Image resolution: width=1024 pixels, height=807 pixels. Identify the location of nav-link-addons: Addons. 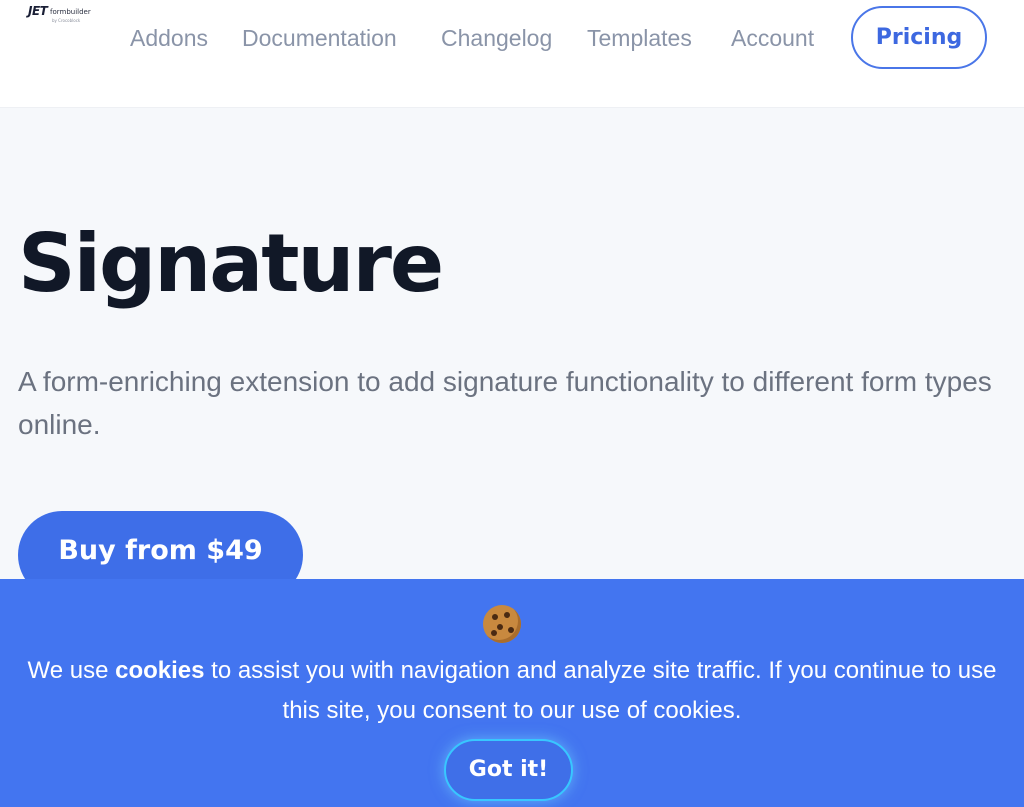
(169, 38).